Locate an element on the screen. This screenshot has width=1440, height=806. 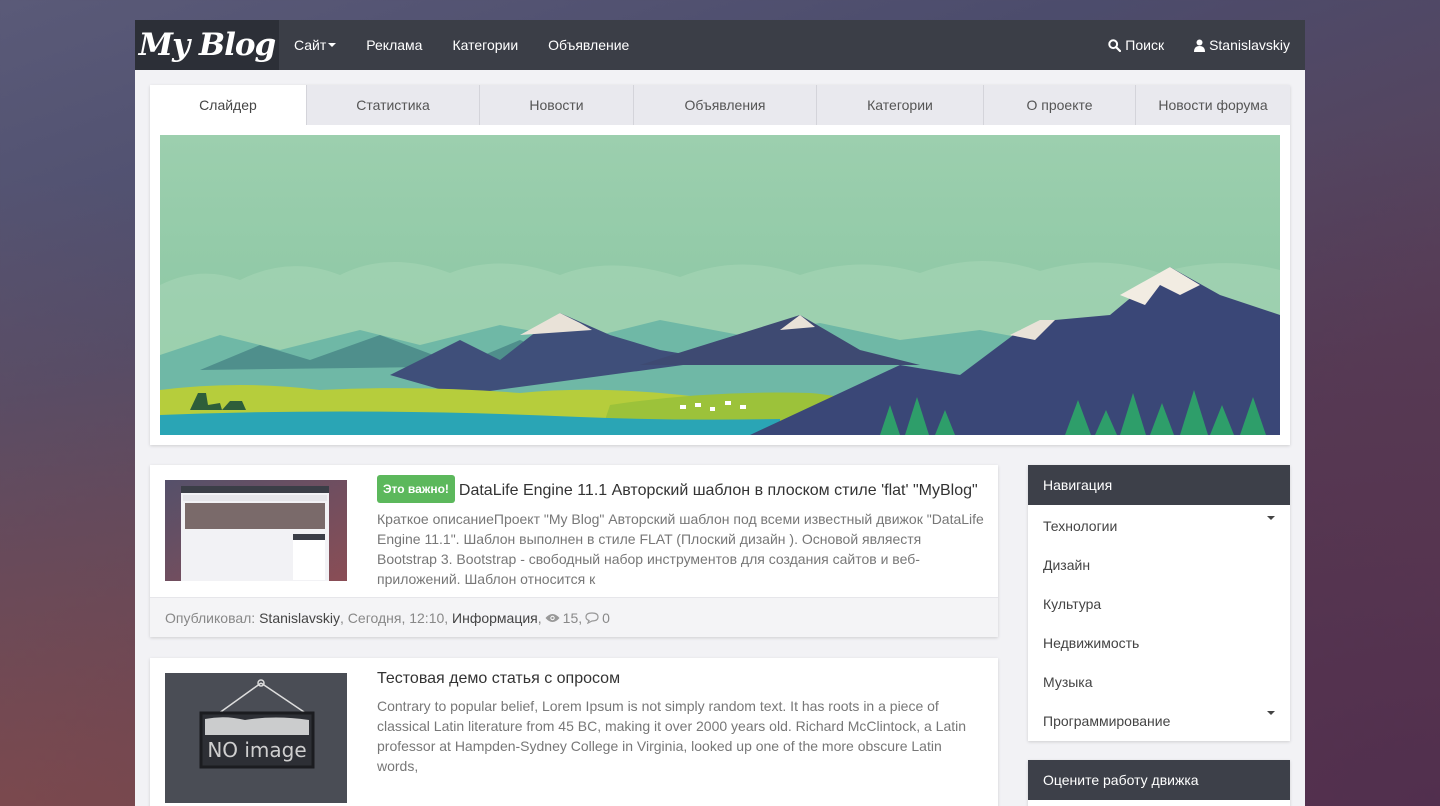
nav-item-ads: Реклама is located at coordinates (394, 45).